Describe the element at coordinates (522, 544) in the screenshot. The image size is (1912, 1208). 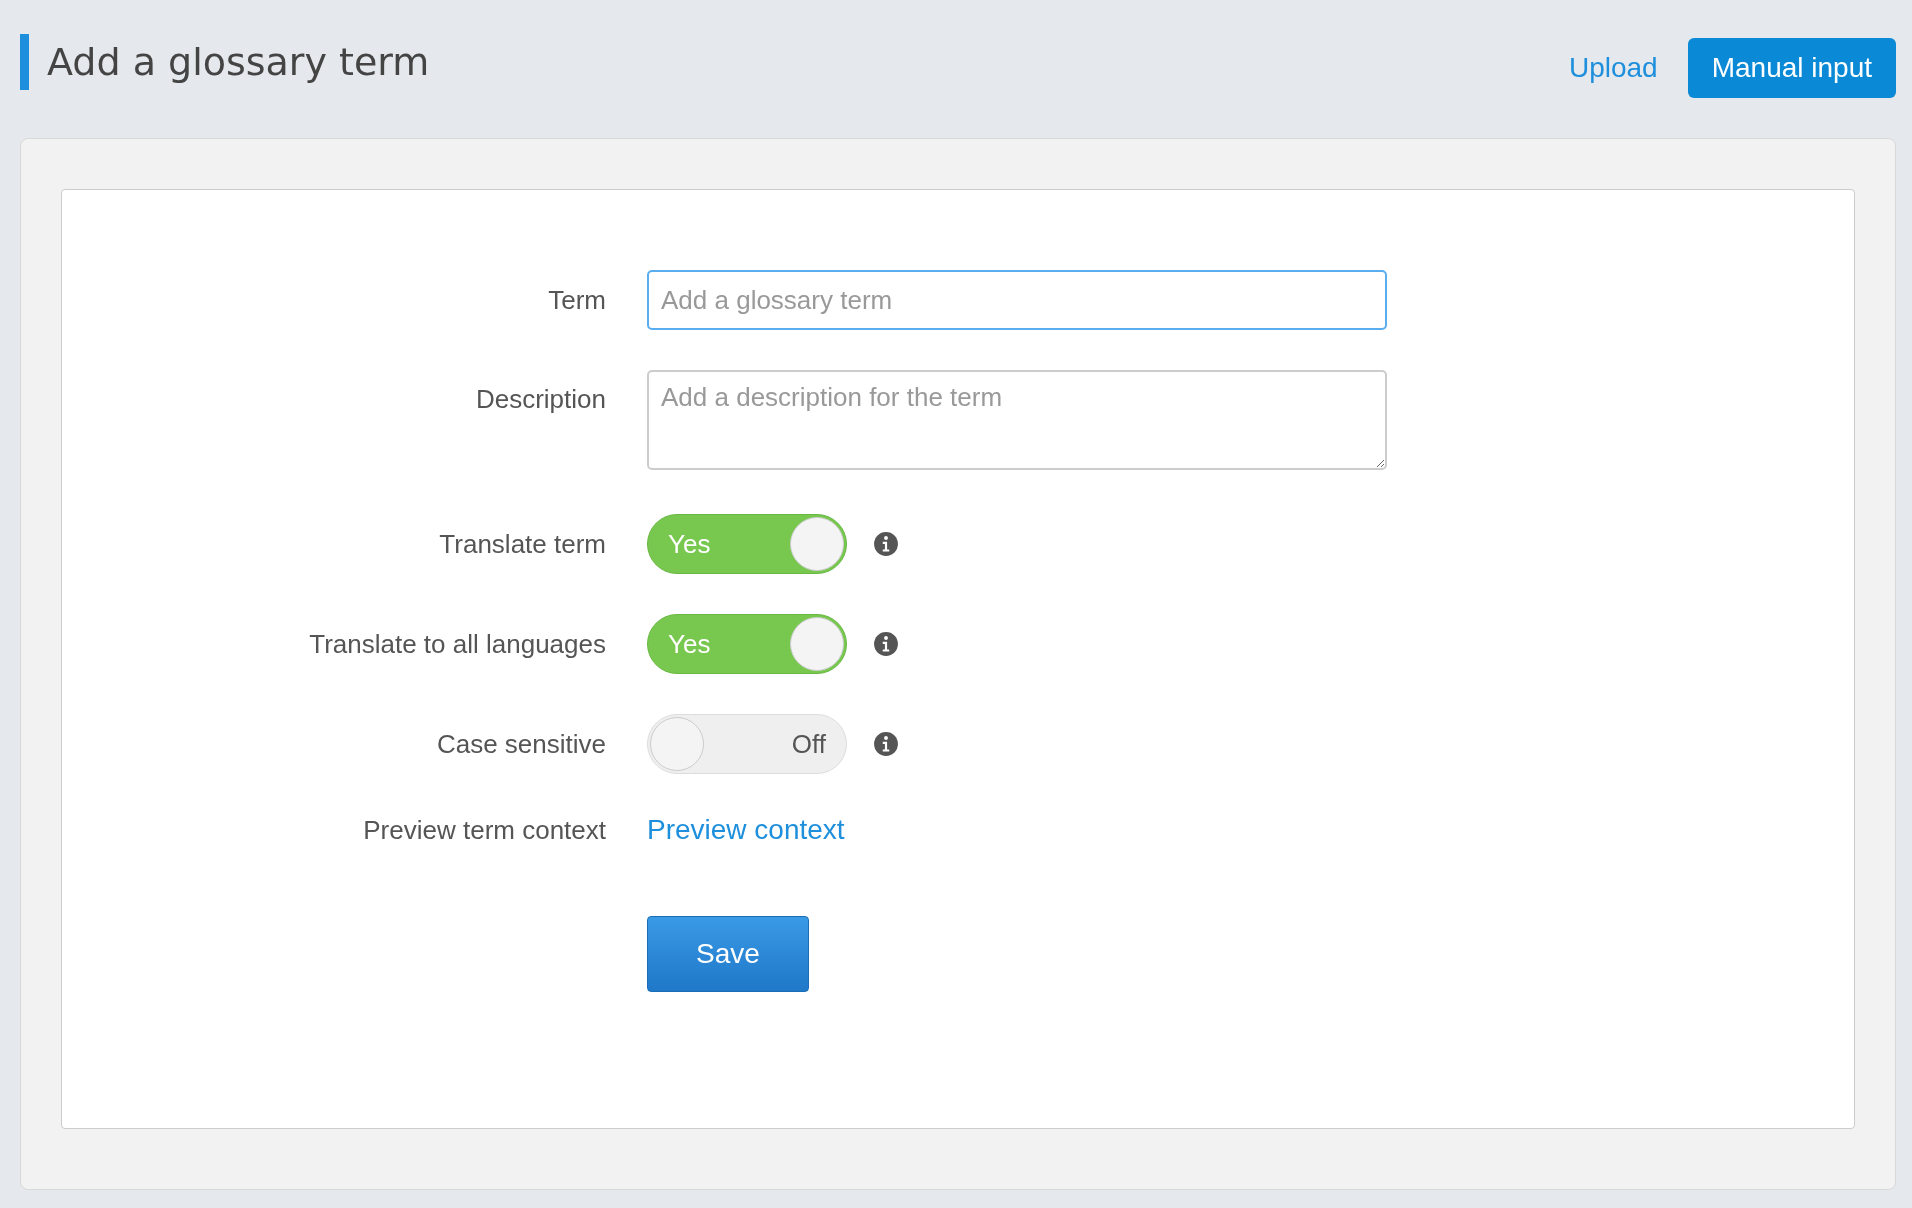
I see `field-label: Translate term` at that location.